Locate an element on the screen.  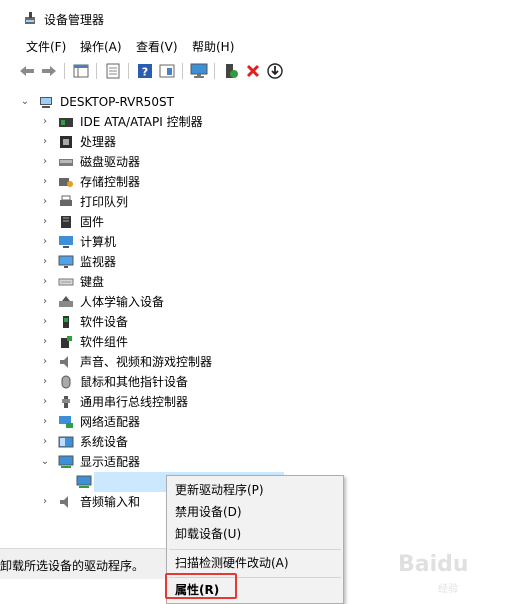
software-component-icon is located at coordinates (66, 342).